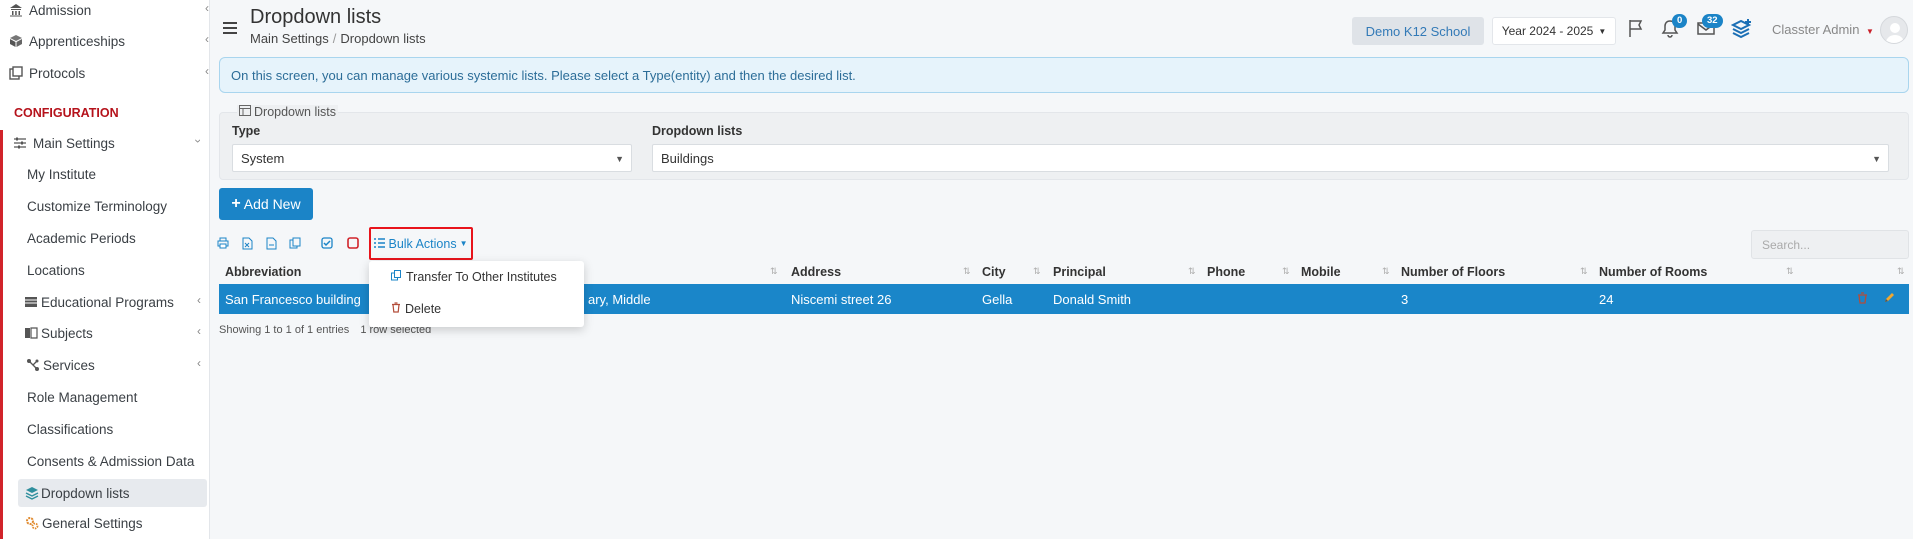 Image resolution: width=1913 pixels, height=539 pixels. What do you see at coordinates (112, 73) in the screenshot?
I see `sidebar-item-protocols: Protocols ‹` at bounding box center [112, 73].